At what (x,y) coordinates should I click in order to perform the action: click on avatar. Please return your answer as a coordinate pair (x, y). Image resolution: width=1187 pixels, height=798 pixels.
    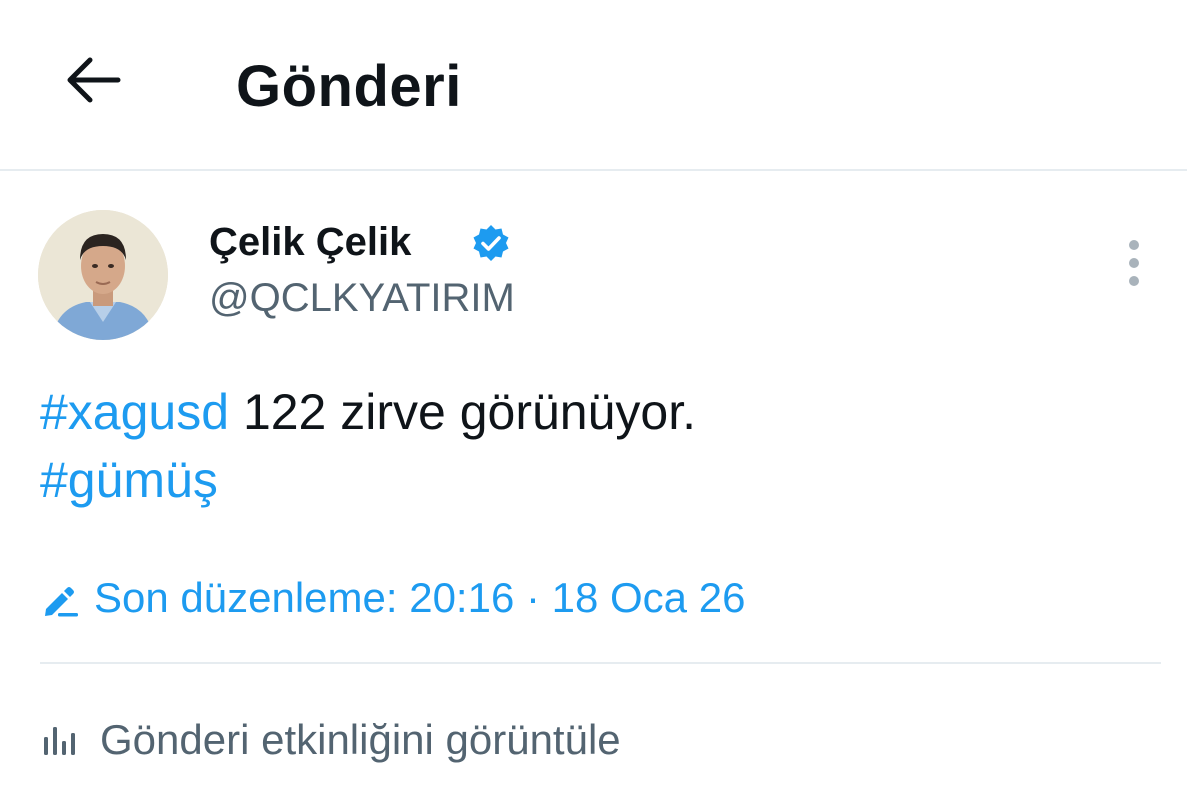
    Looking at the image, I should click on (103, 275).